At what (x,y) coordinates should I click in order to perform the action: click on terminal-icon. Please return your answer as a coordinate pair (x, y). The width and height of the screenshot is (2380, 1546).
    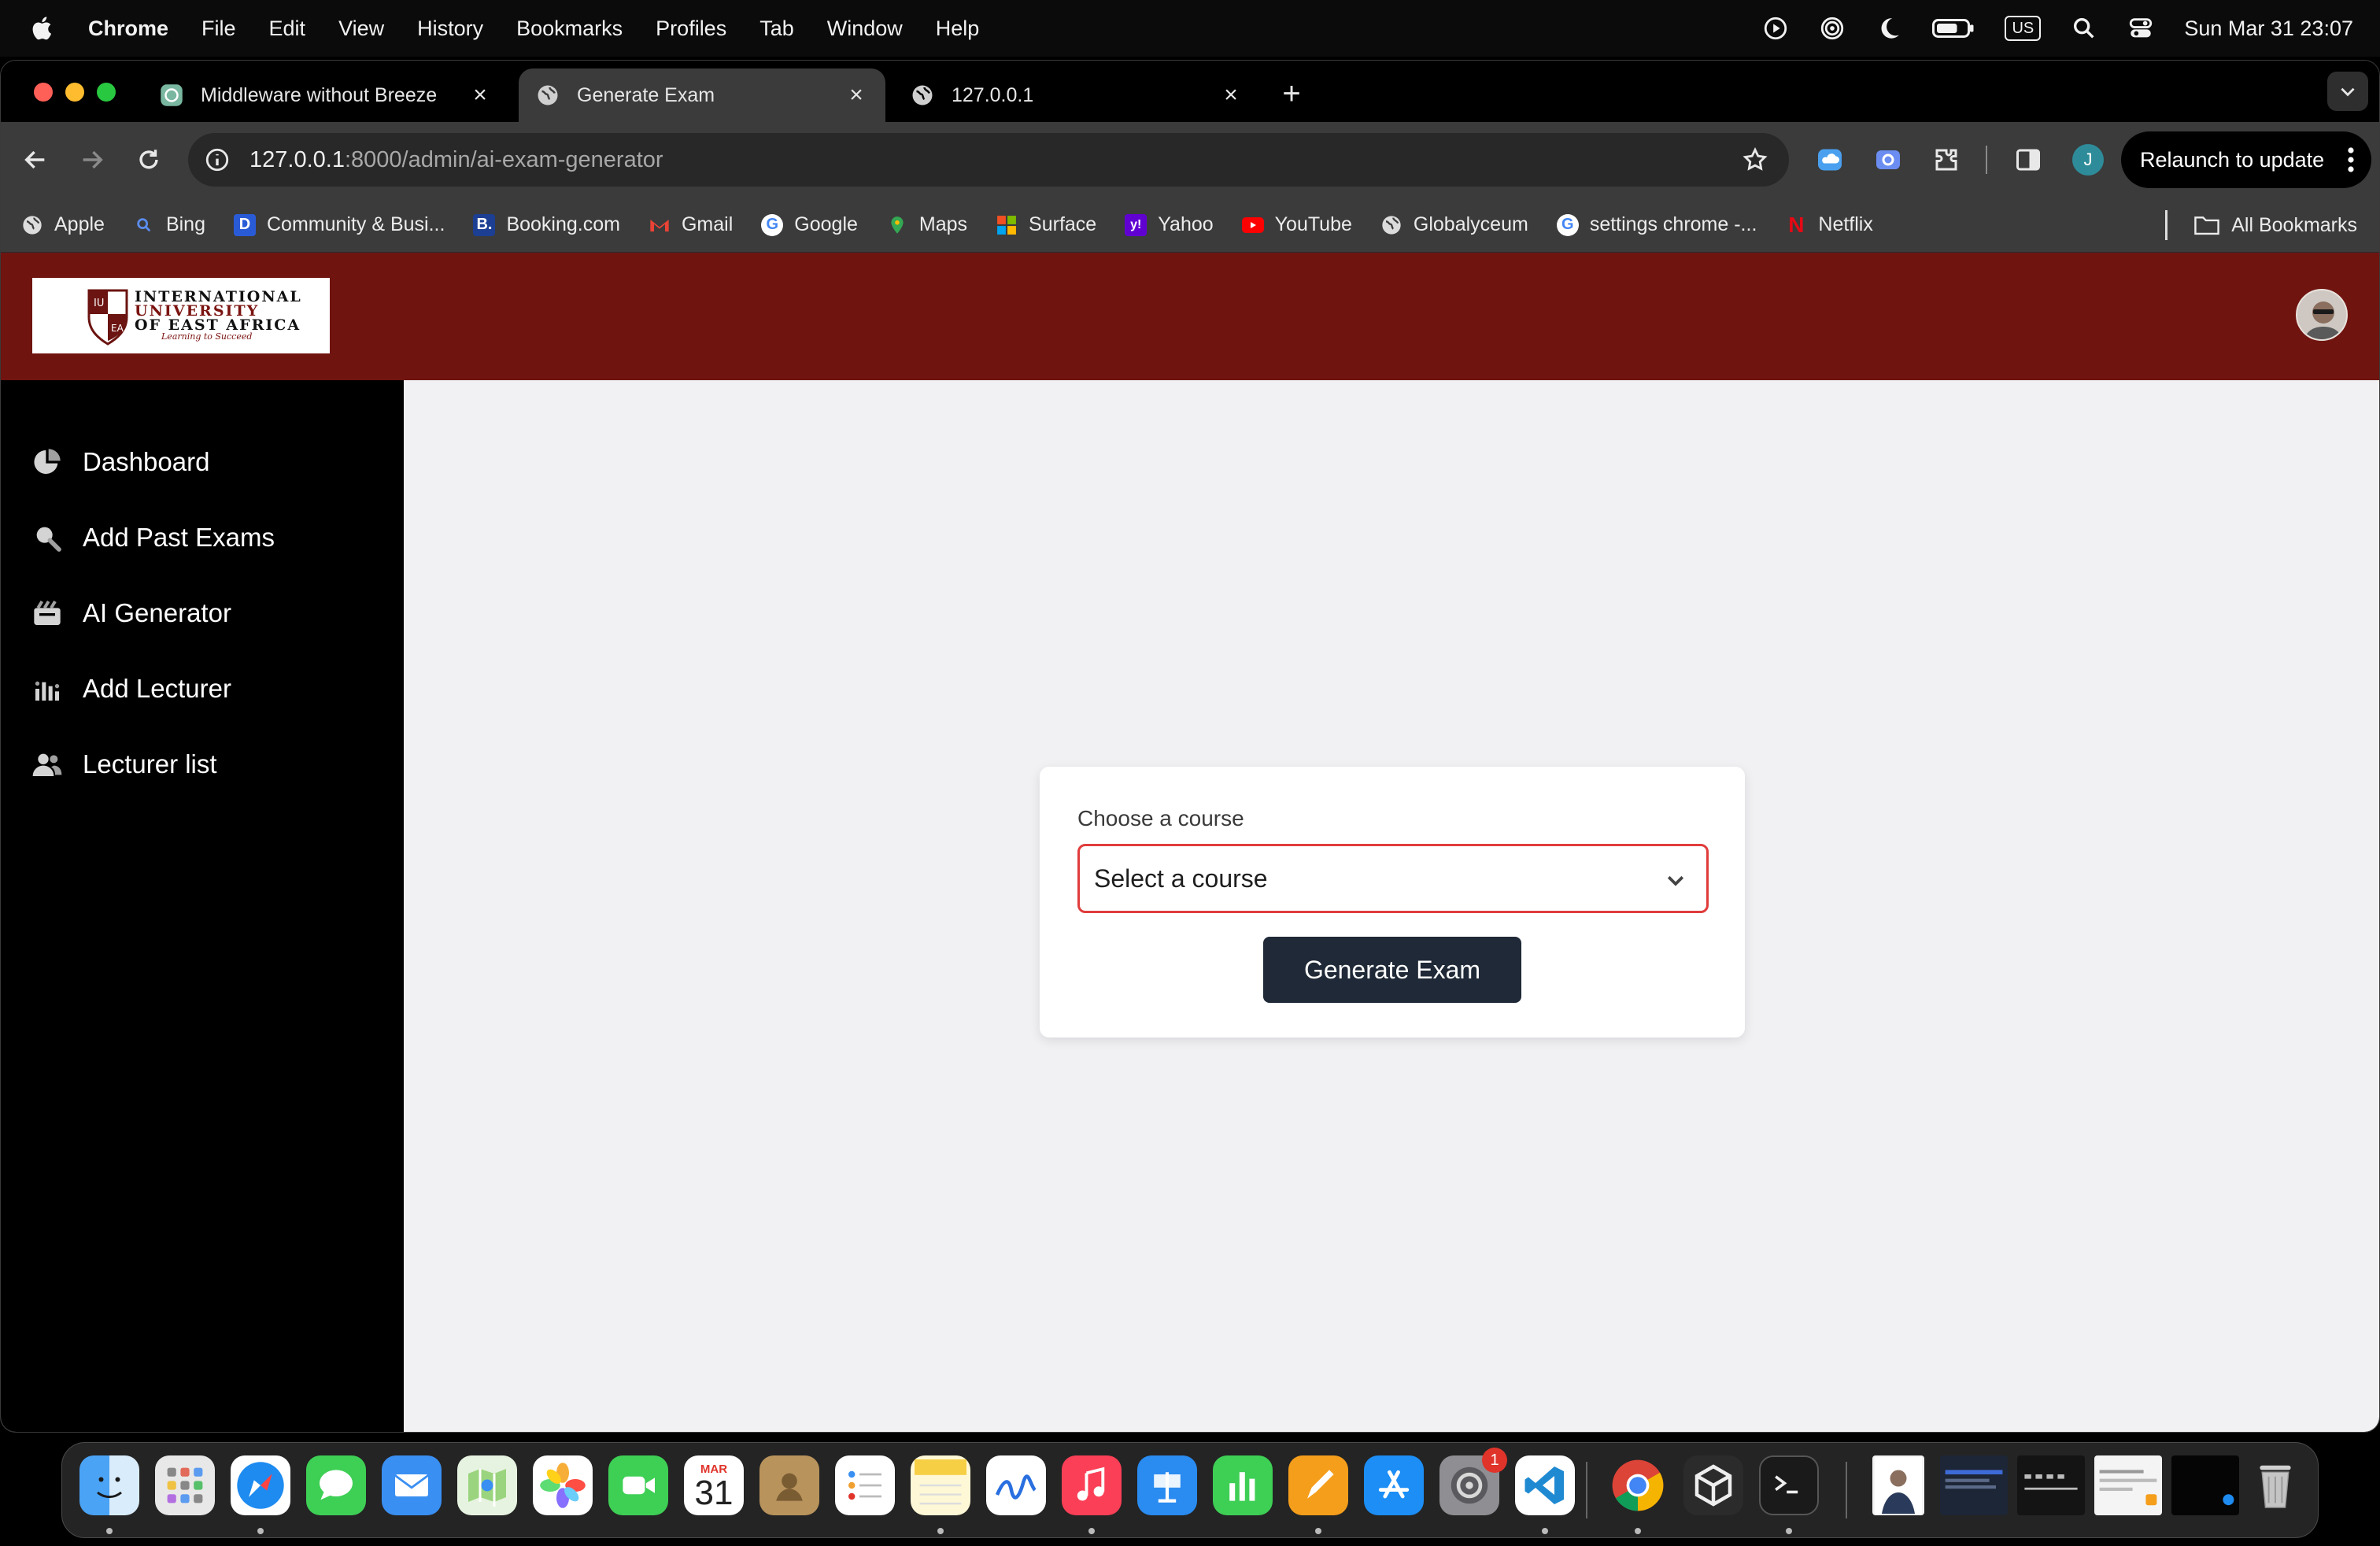
    Looking at the image, I should click on (1789, 1485).